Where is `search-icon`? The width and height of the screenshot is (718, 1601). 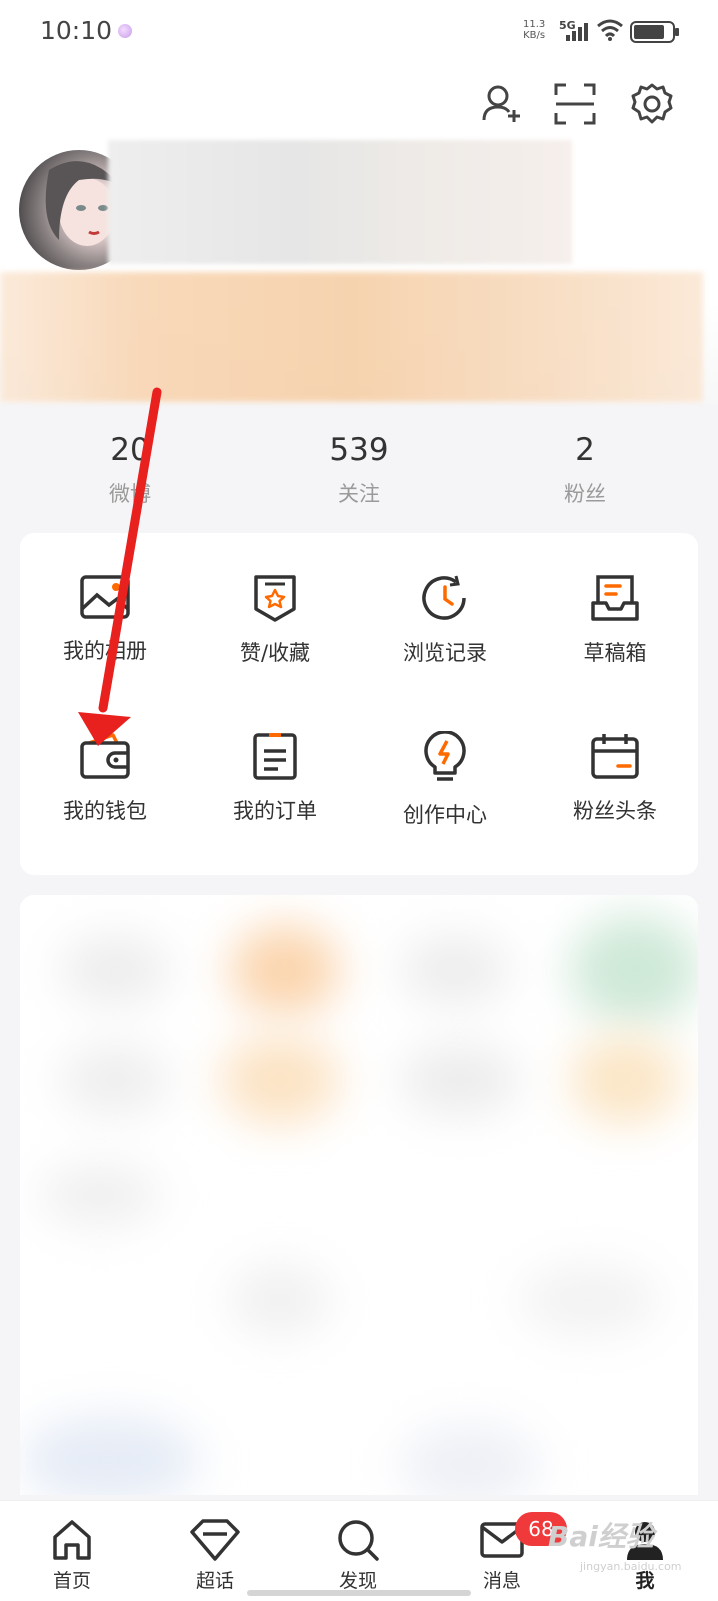
search-icon is located at coordinates (358, 1540).